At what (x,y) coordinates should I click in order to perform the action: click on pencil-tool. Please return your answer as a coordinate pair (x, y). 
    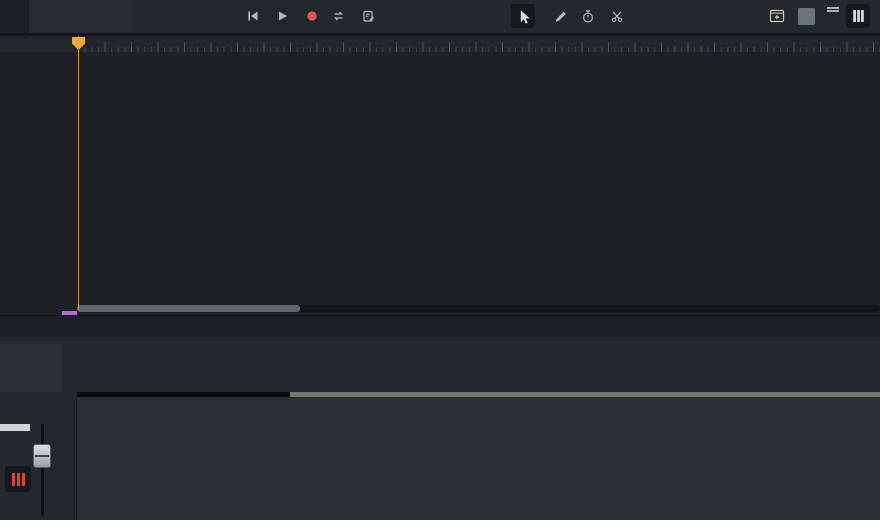
    Looking at the image, I should click on (560, 16).